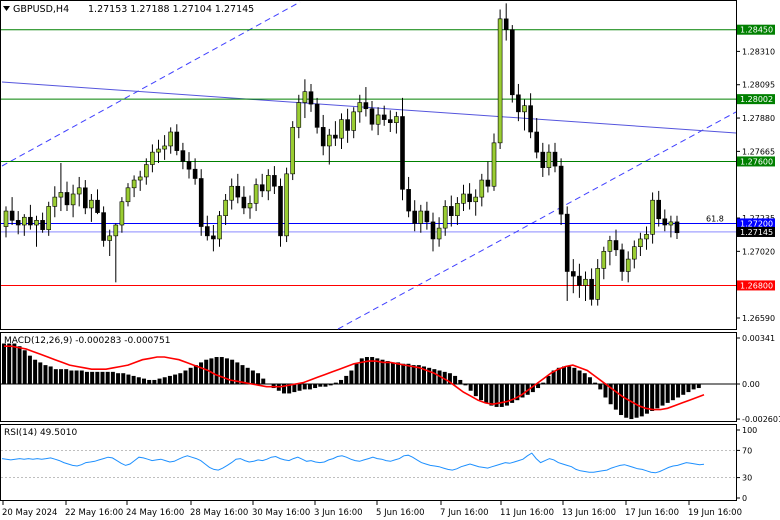  I want to click on time-tick-label: 24 May 16:00, so click(155, 513).